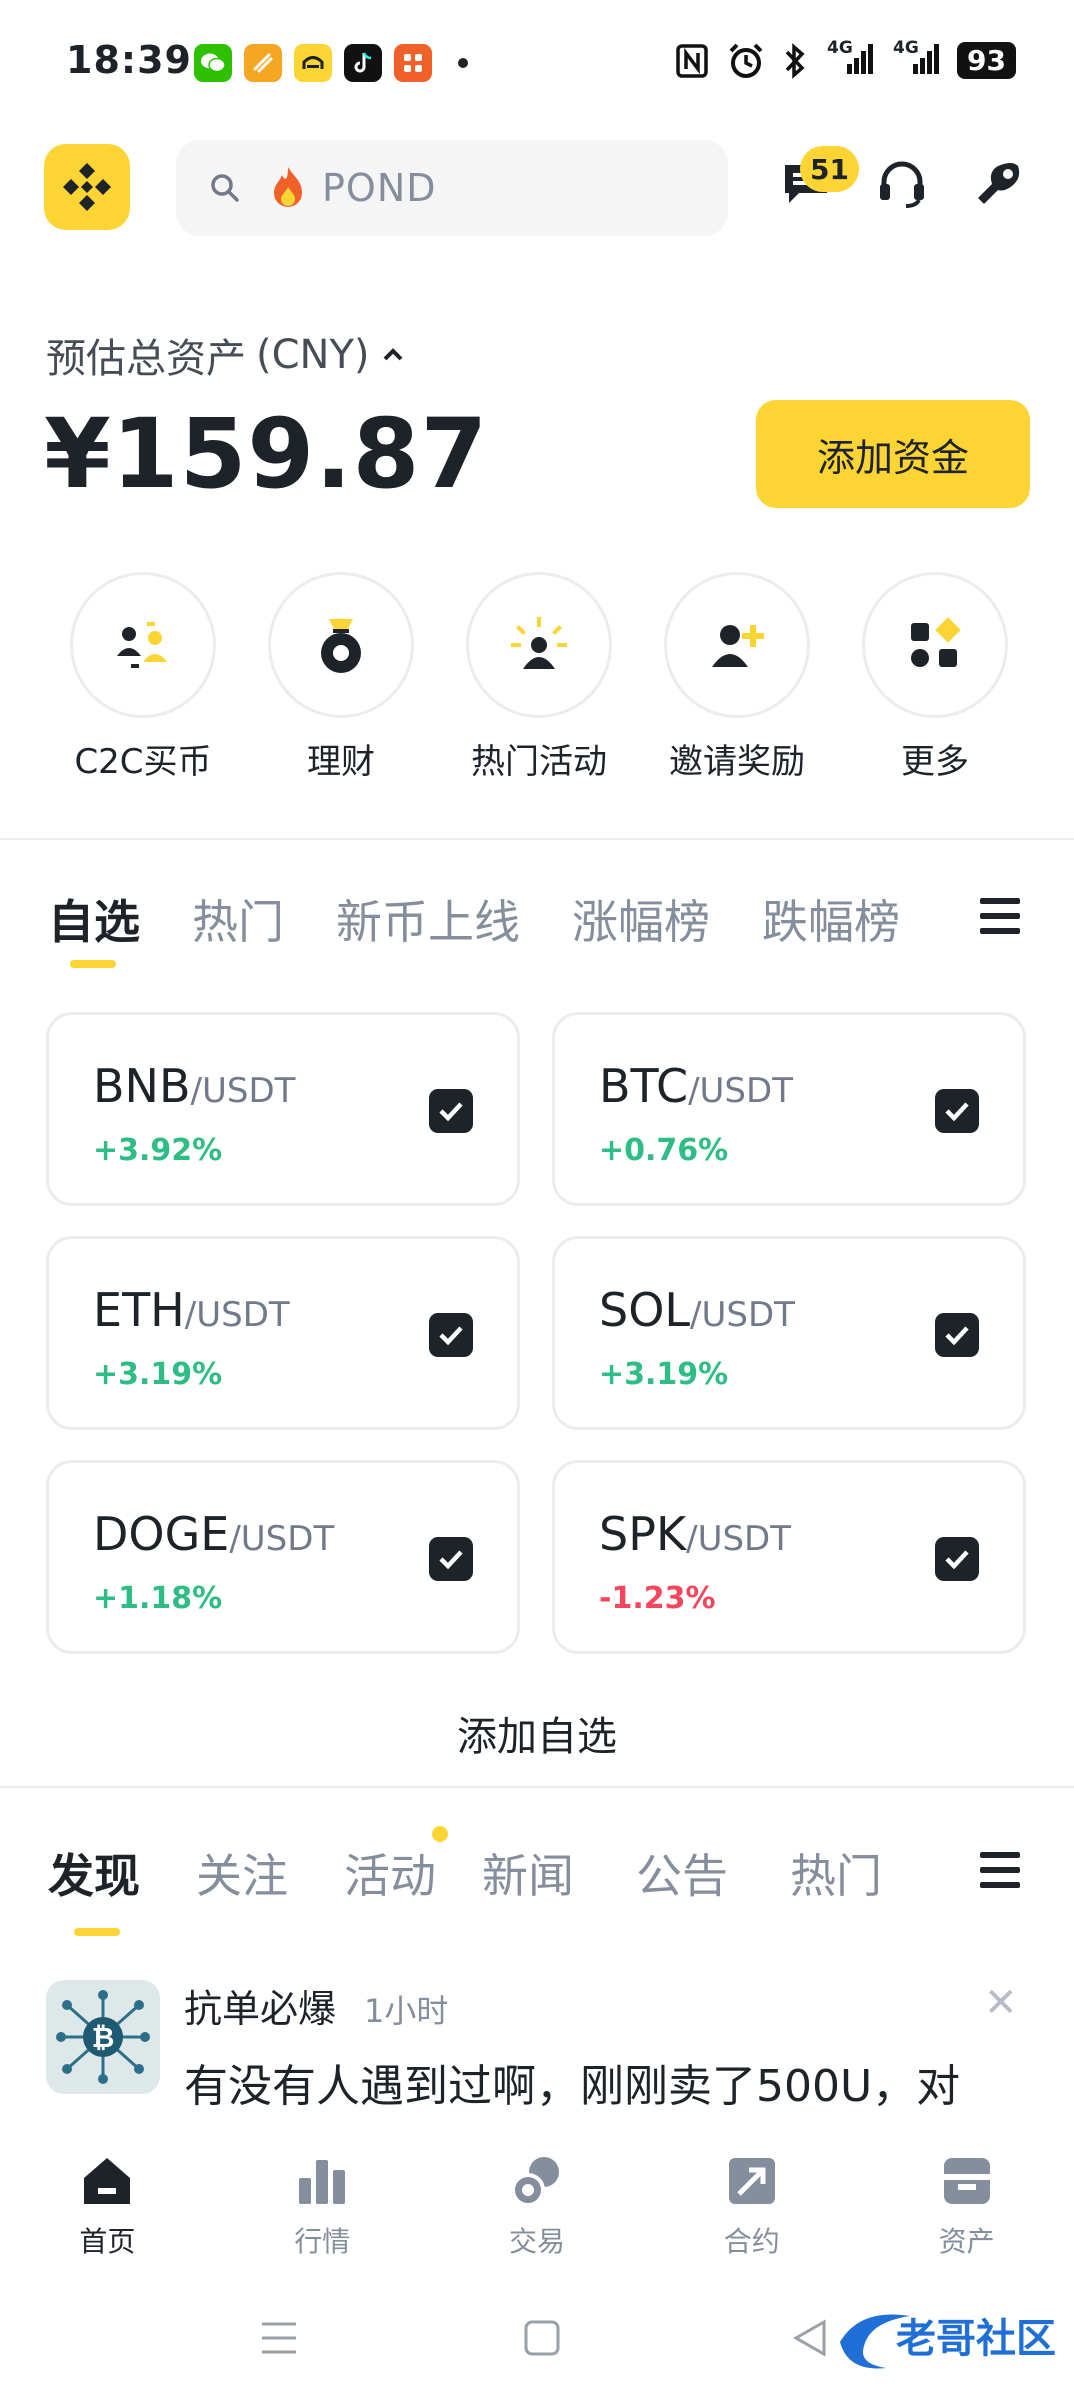 Image resolution: width=1074 pixels, height=2400 pixels. What do you see at coordinates (966, 2181) in the screenshot?
I see `wallet-icon` at bounding box center [966, 2181].